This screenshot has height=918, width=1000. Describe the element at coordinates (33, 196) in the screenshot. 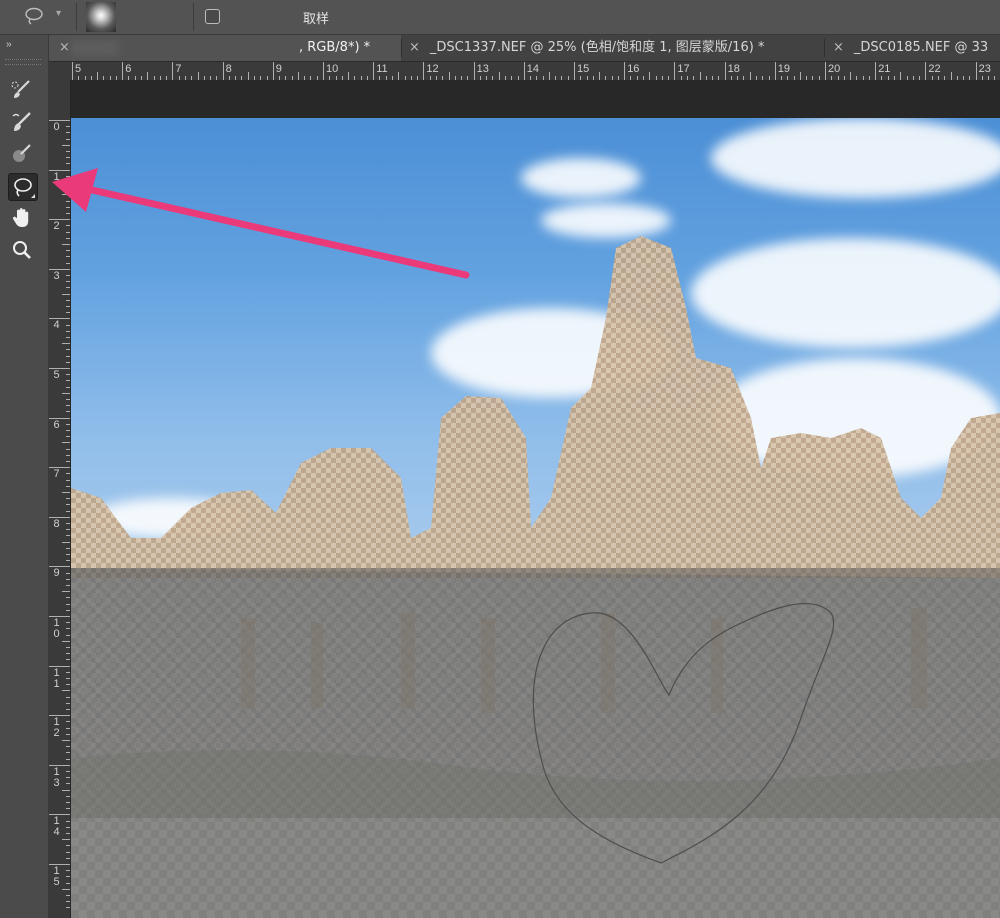

I see `tool-group-indicator` at that location.